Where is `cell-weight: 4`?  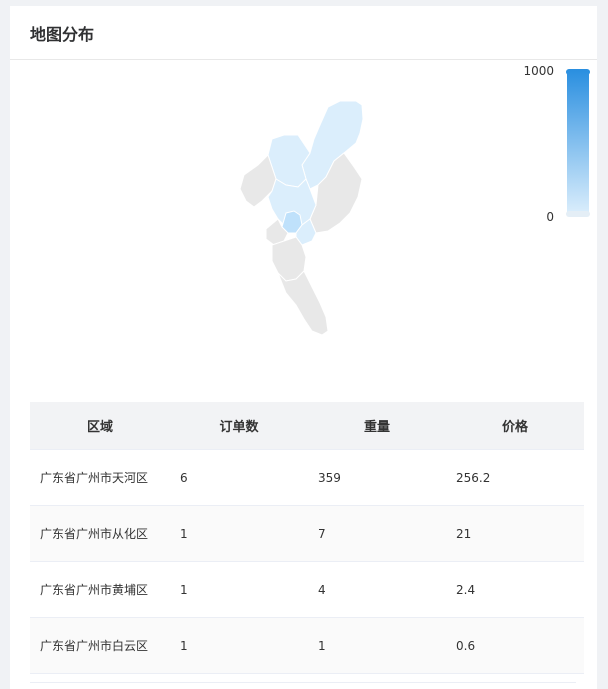 cell-weight: 4 is located at coordinates (377, 589).